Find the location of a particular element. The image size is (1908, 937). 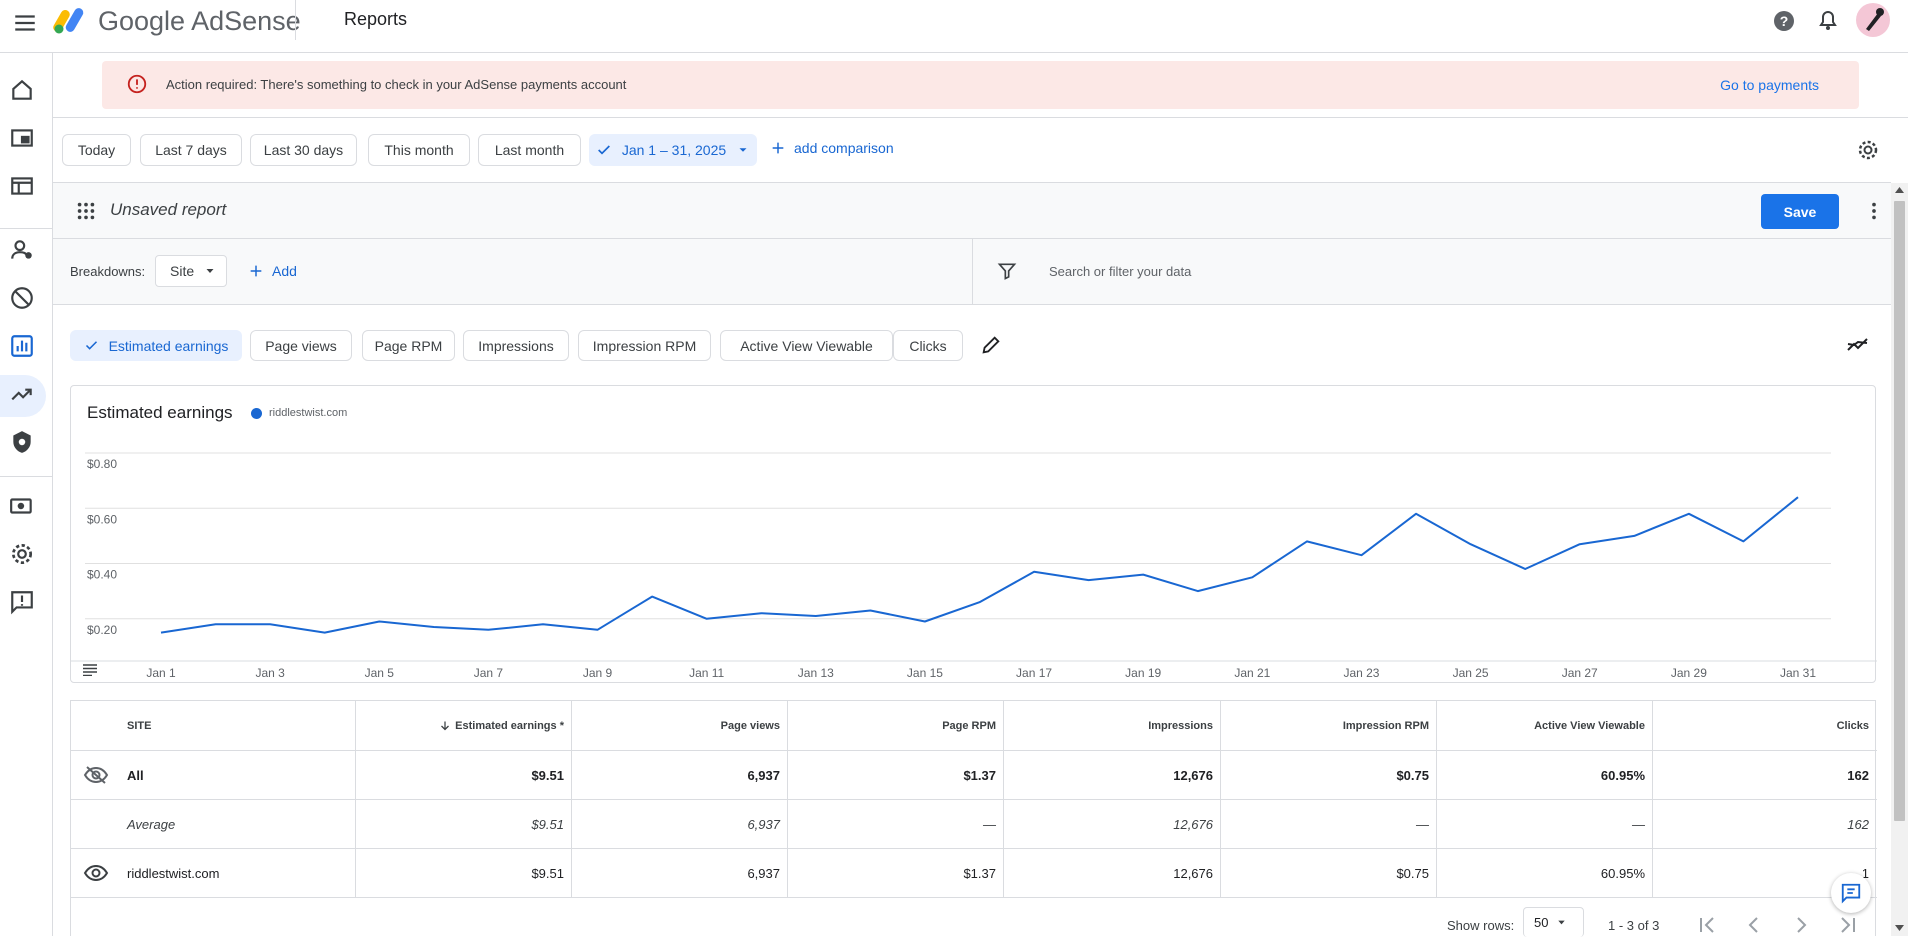

feedback-chat-button is located at coordinates (1851, 893).